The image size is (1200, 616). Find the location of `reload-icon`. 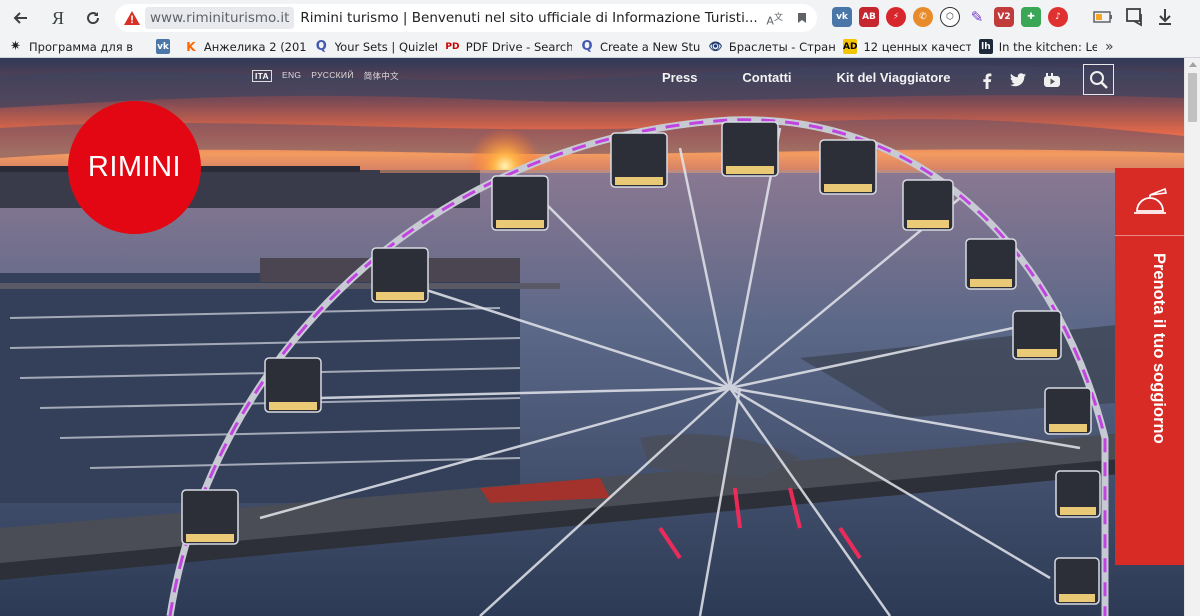

reload-icon is located at coordinates (93, 18).